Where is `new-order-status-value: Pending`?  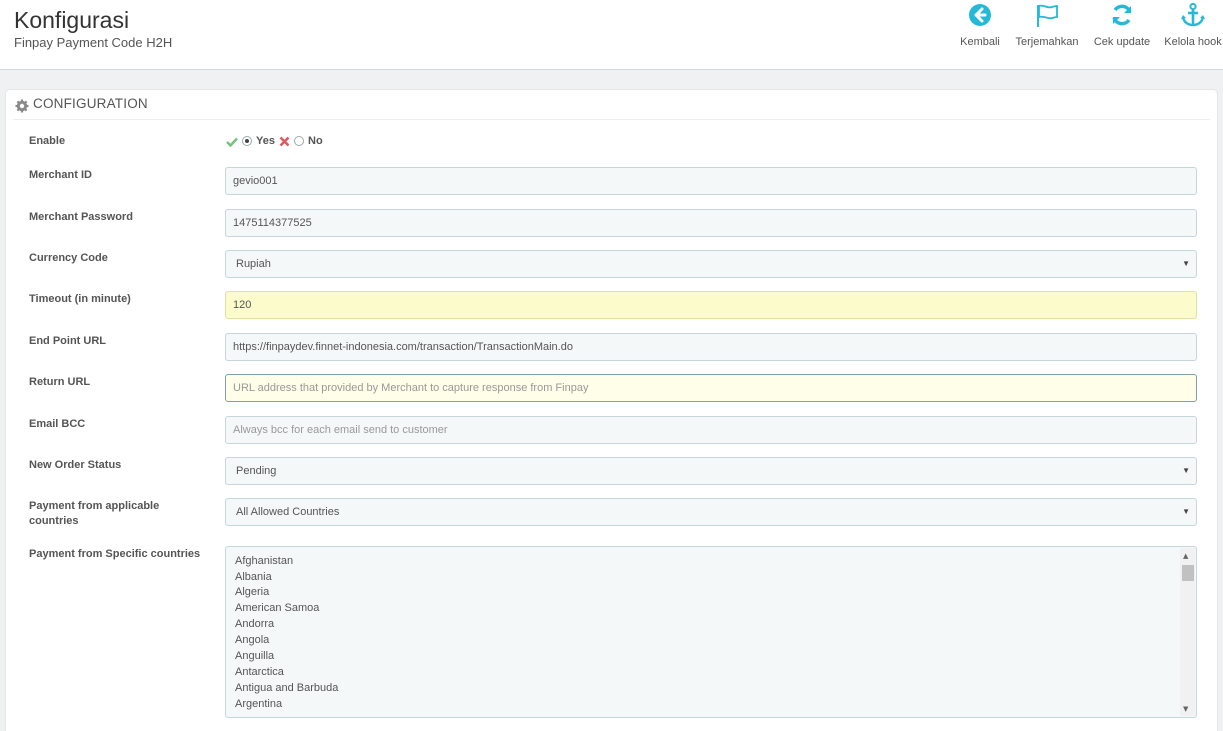 new-order-status-value: Pending is located at coordinates (256, 471).